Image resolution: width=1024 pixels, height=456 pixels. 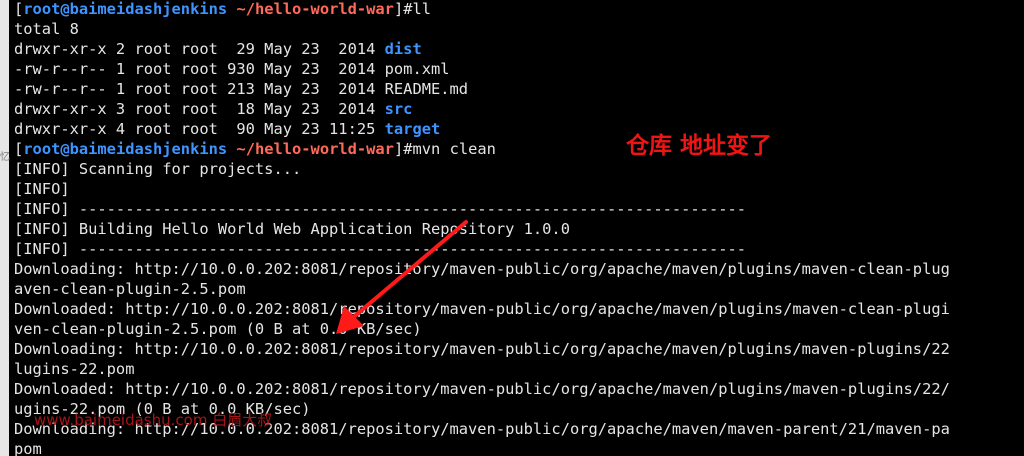 I want to click on watermark: www.baimeidashu.com 白眉大叔, so click(x=153, y=420).